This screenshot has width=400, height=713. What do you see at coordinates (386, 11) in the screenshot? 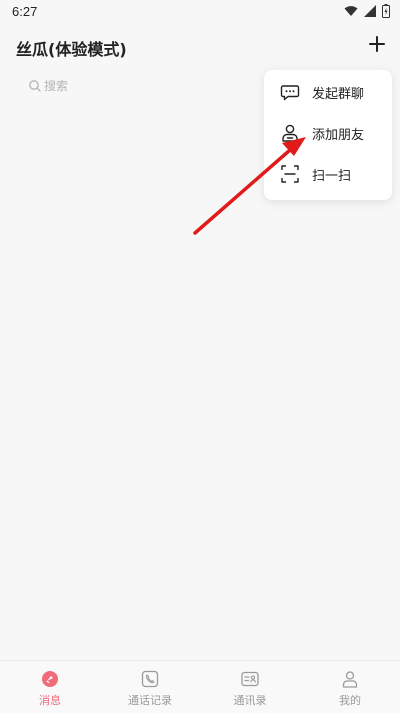
I see `battery-icon` at bounding box center [386, 11].